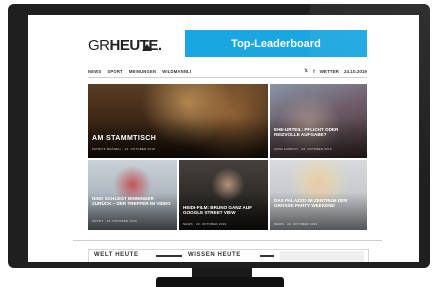 This screenshot has height=287, width=436. Describe the element at coordinates (123, 149) in the screenshot. I see `tile-meta: PATRICK BRÄNDLI · 24. OKTOBER 2019` at that location.